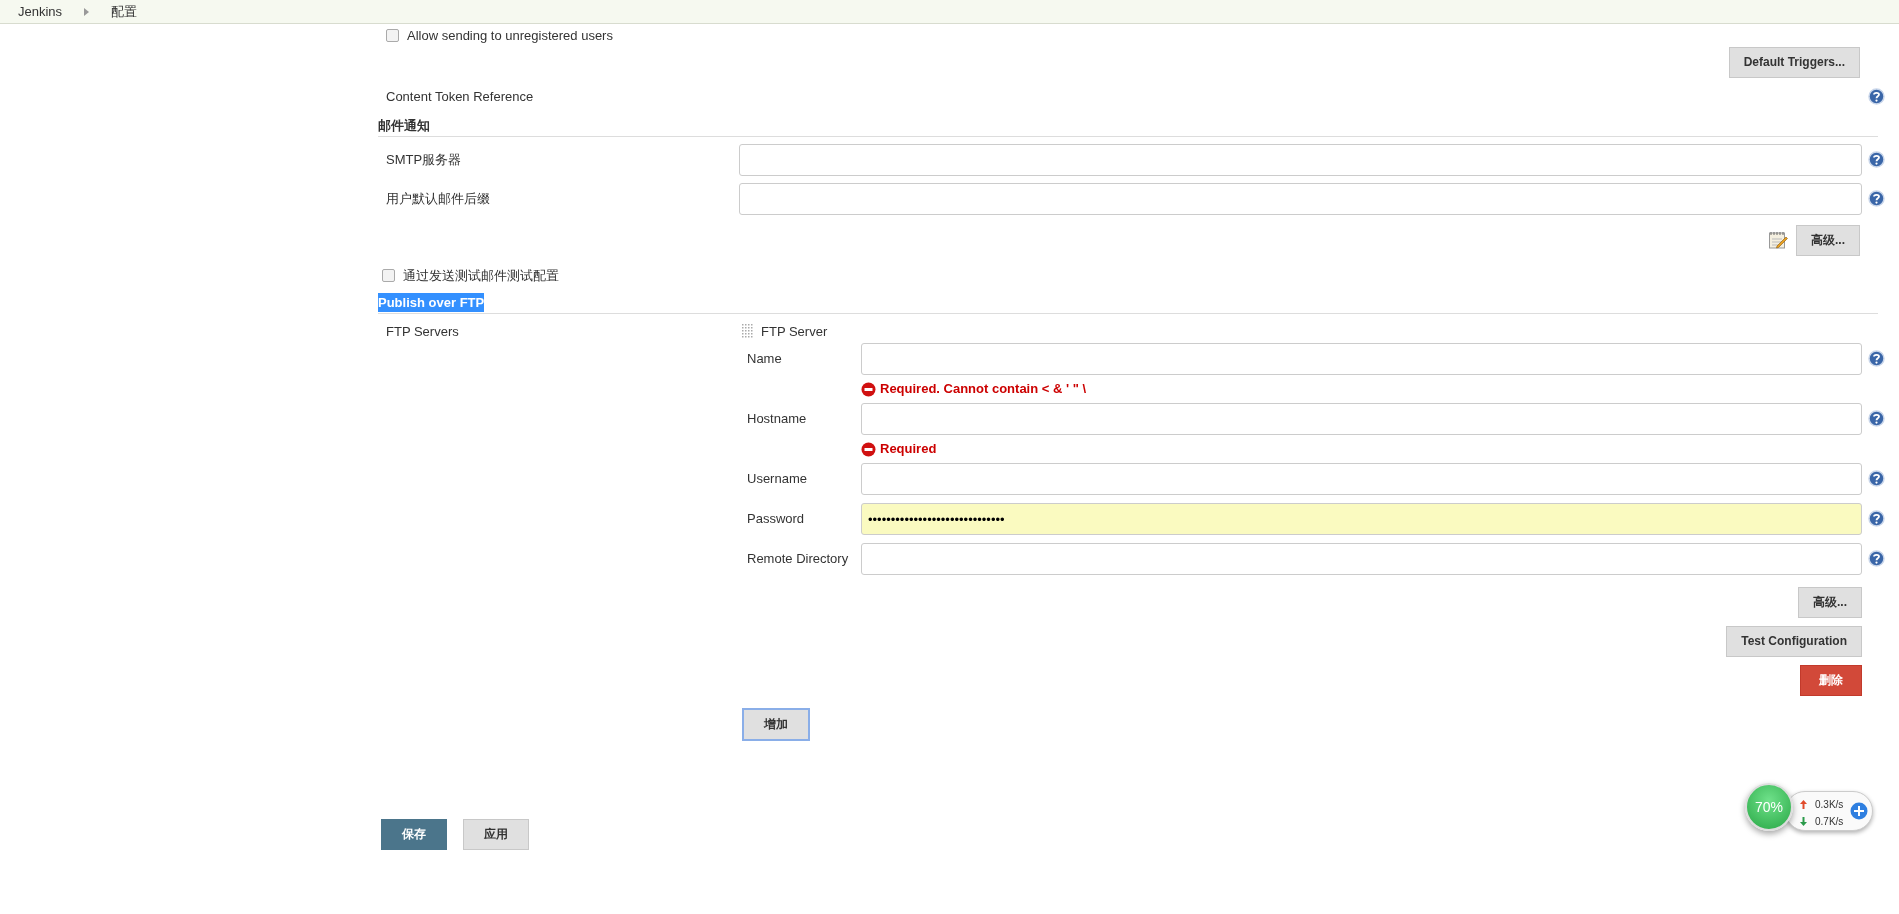  I want to click on apply-button: 应用, so click(496, 834).